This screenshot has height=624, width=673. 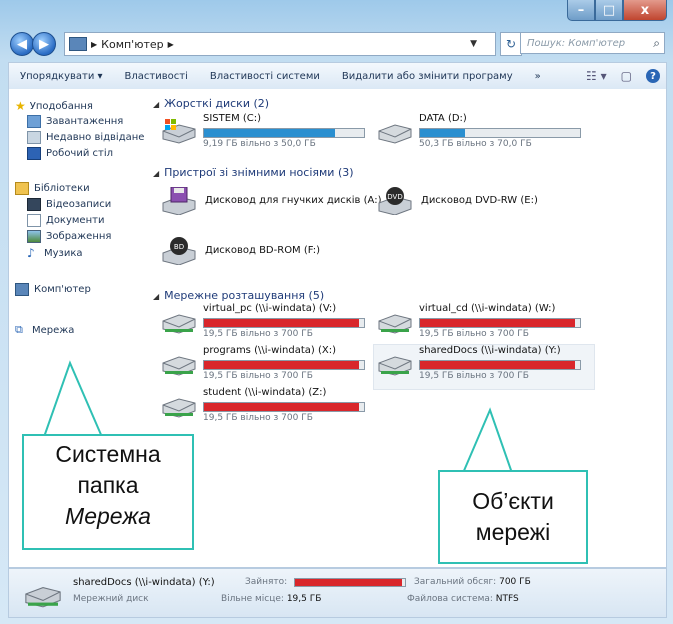 I want to click on callout-text: Об’єкти, so click(x=513, y=501).